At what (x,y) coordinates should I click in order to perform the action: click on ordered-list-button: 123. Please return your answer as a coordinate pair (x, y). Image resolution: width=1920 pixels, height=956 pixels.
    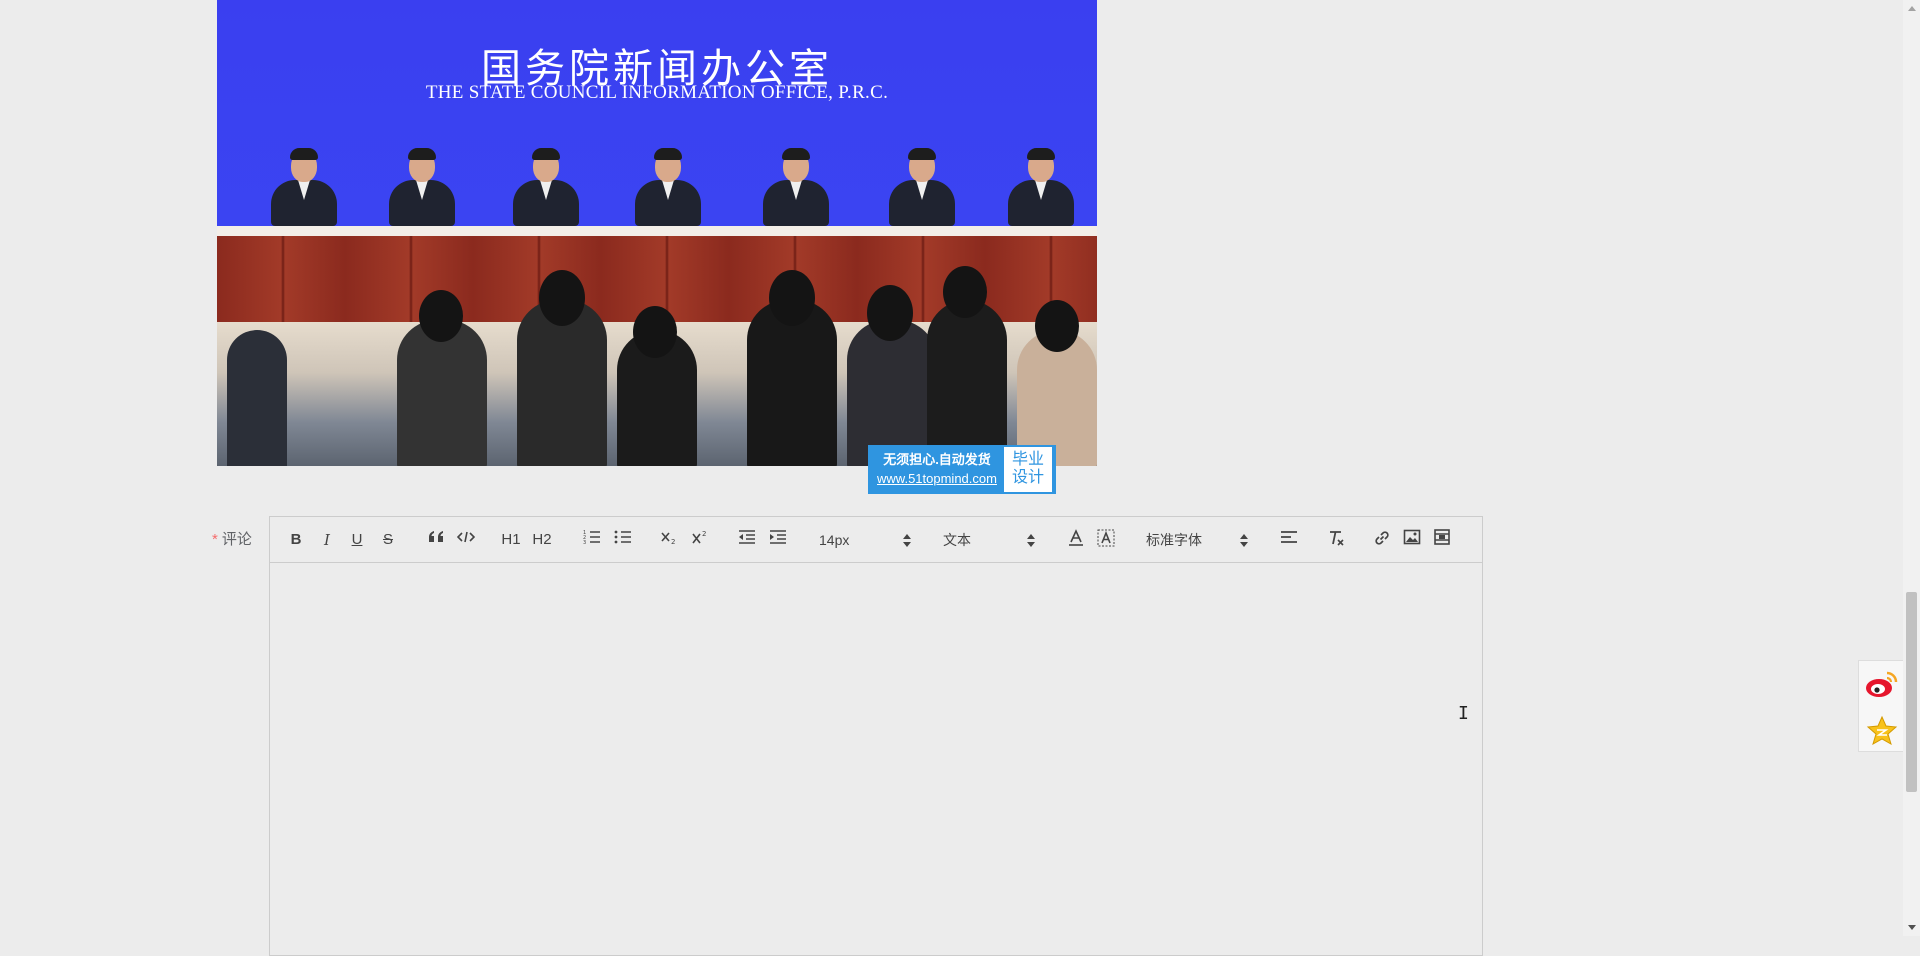
    Looking at the image, I should click on (592, 540).